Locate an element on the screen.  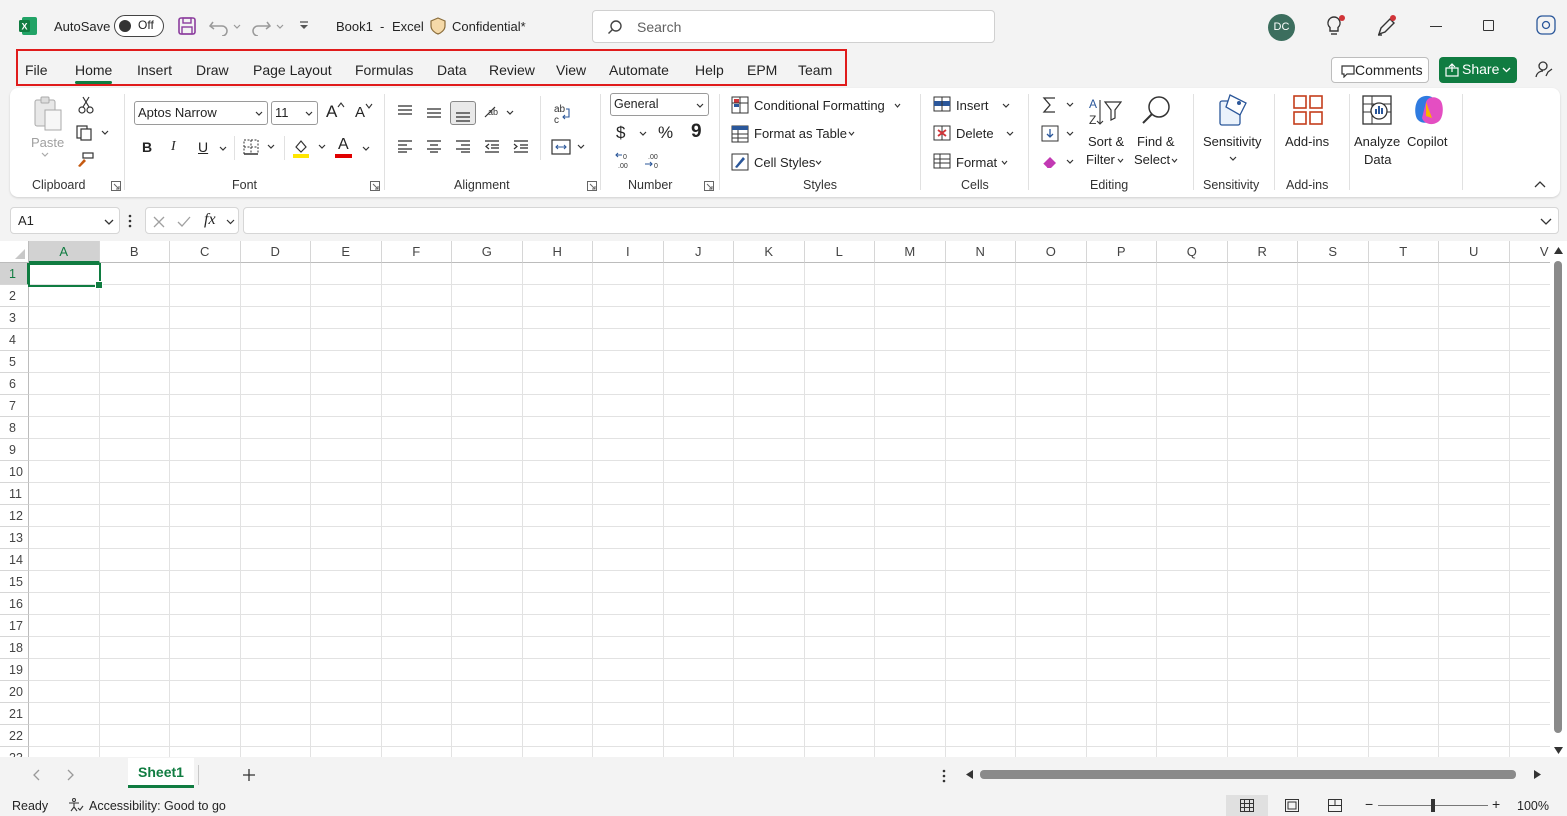
column-header: U is located at coordinates (1474, 252).